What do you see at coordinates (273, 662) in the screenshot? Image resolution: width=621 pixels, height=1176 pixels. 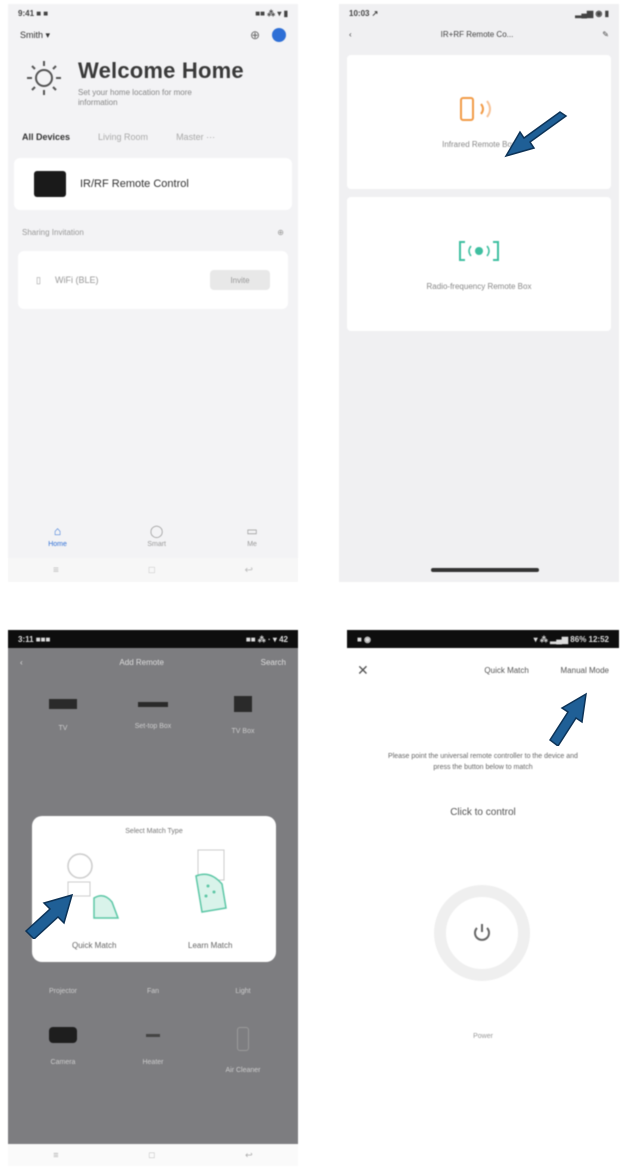 I see `search-link: Search` at bounding box center [273, 662].